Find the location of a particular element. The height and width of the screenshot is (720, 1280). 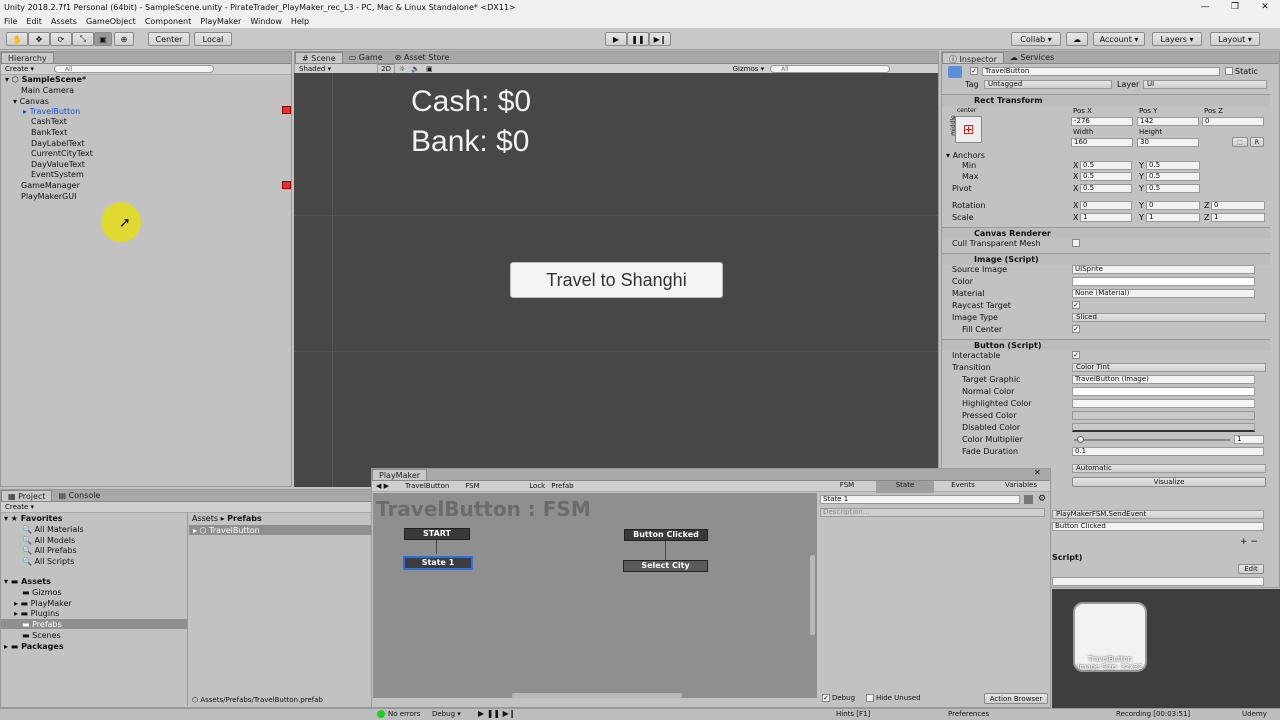

tree-item-scene: ▾ ⬡ SampleScene* is located at coordinates (45, 79).